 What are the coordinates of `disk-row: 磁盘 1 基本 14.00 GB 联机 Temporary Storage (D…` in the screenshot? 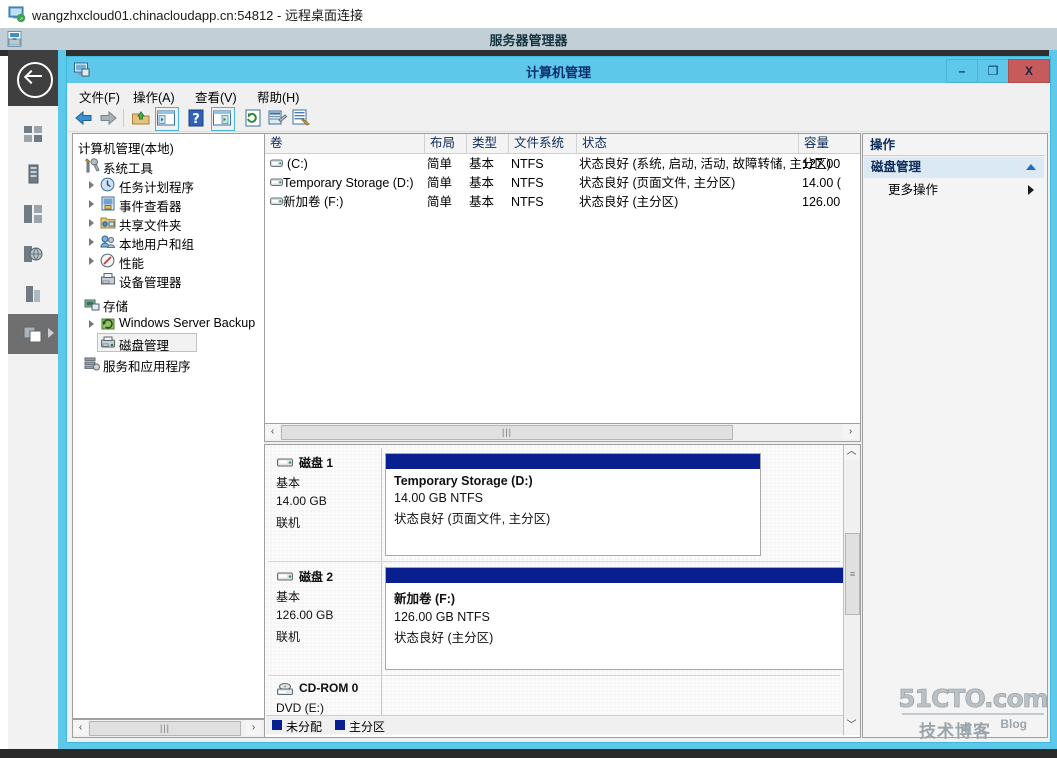 It's located at (554, 505).